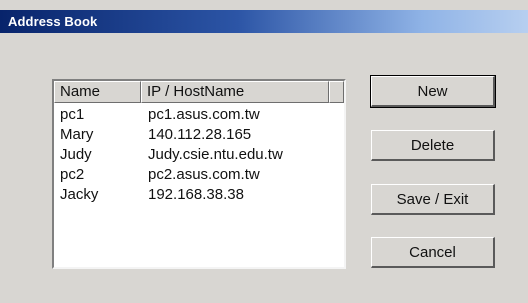 This screenshot has width=528, height=303. I want to click on entry-host: pc2.asus.com.tw, so click(204, 174).